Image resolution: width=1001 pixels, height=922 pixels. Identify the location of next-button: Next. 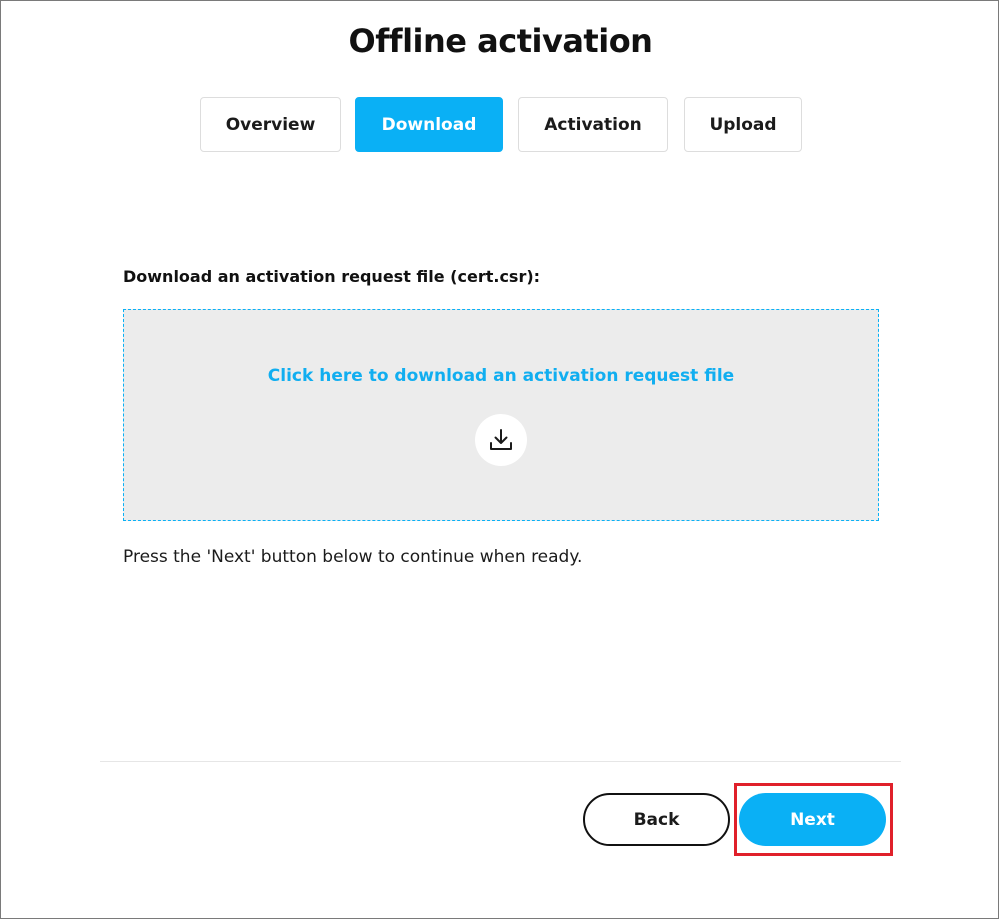
(812, 819).